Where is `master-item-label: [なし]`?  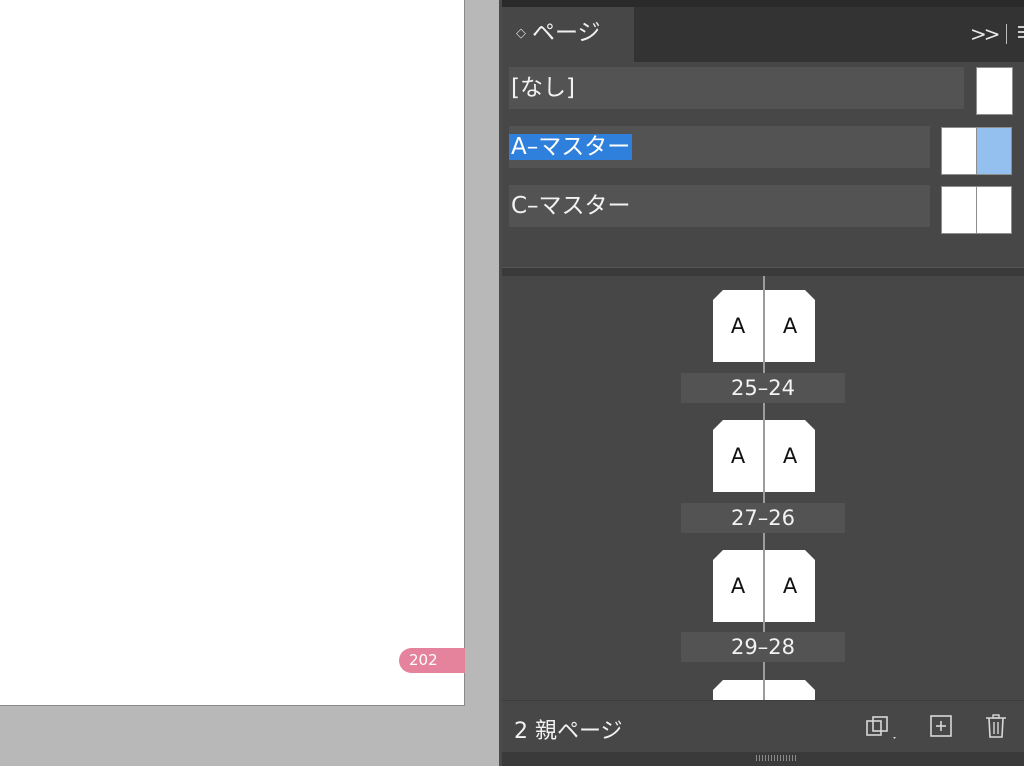
master-item-label: [なし] is located at coordinates (543, 88).